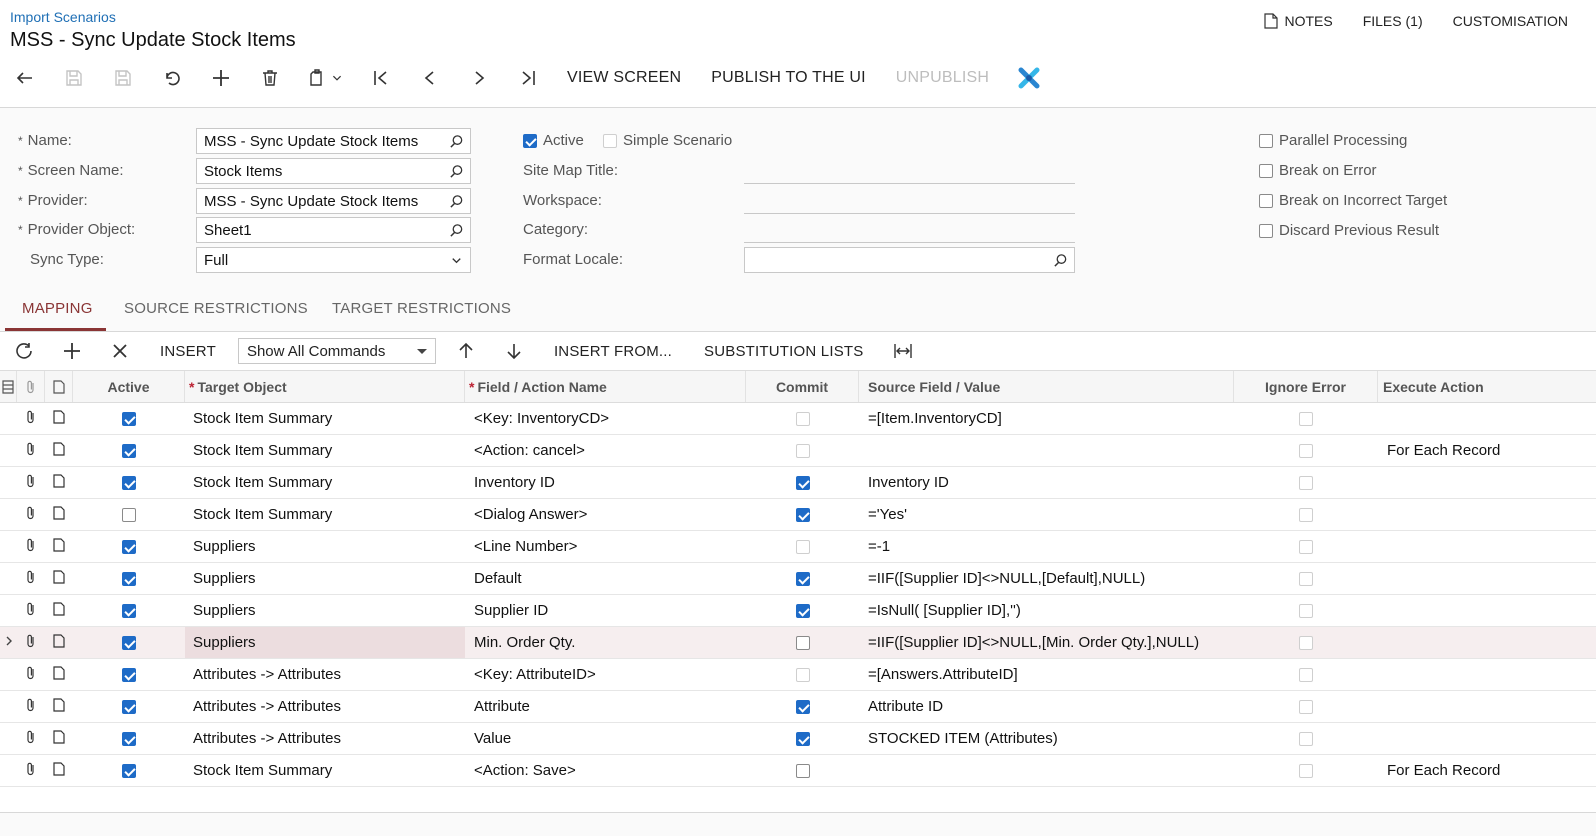  I want to click on insert-button: INSERT, so click(188, 351).